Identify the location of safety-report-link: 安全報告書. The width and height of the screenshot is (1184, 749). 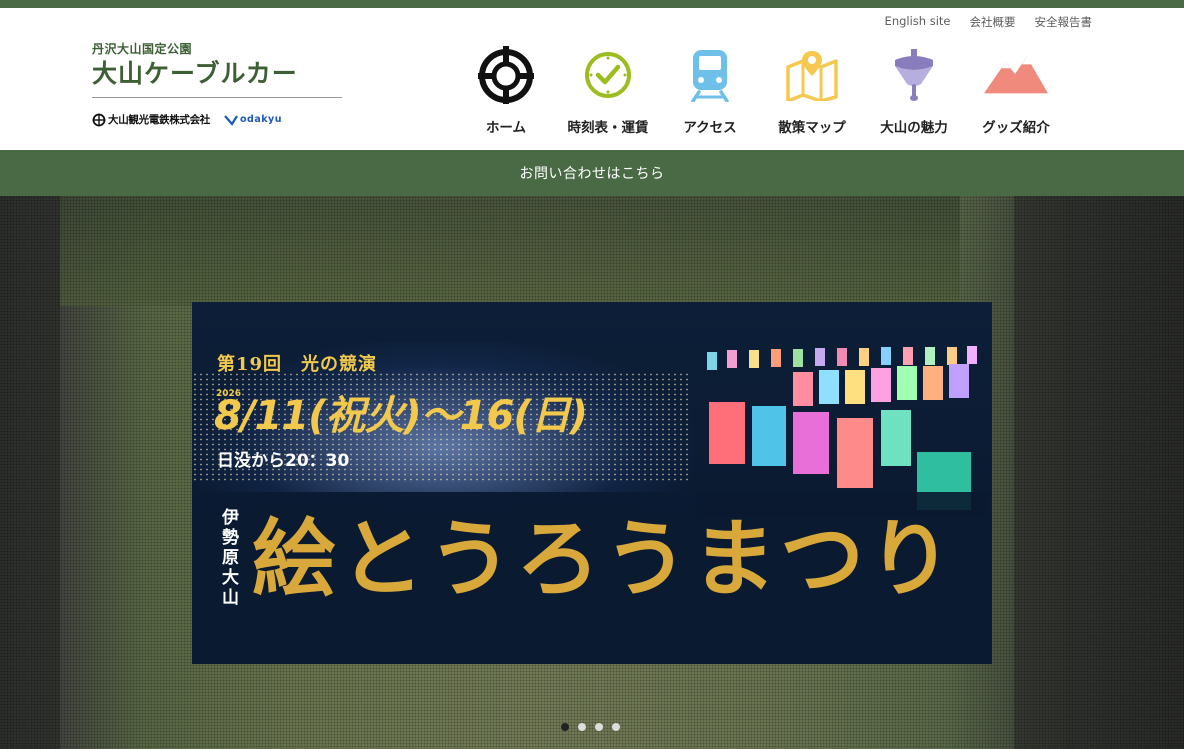
(1064, 22).